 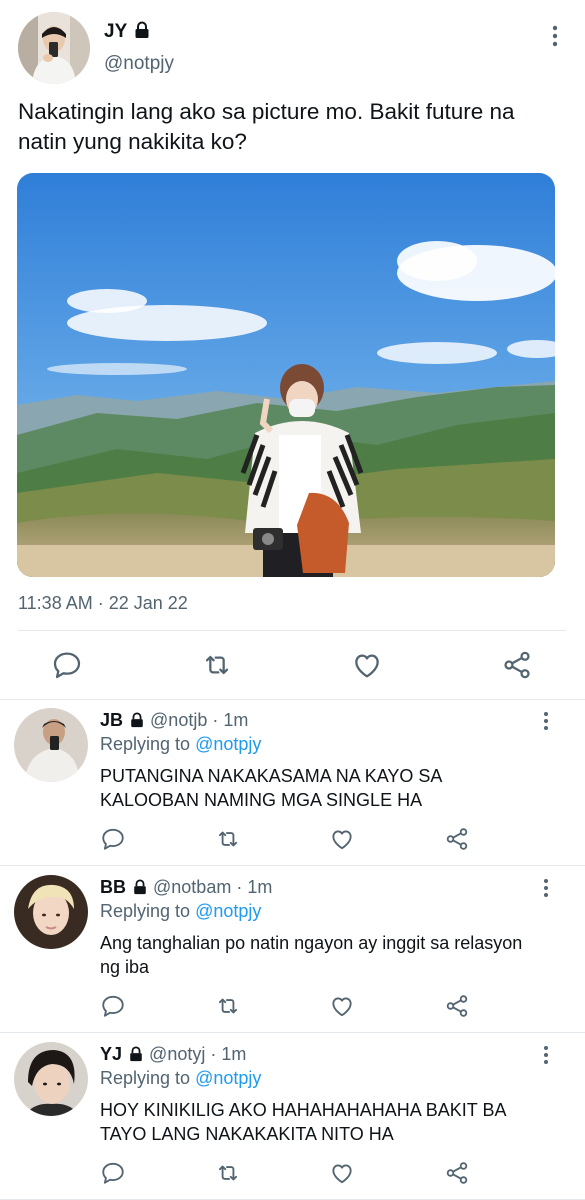 I want to click on tweet-actions, so click(x=292, y=665).